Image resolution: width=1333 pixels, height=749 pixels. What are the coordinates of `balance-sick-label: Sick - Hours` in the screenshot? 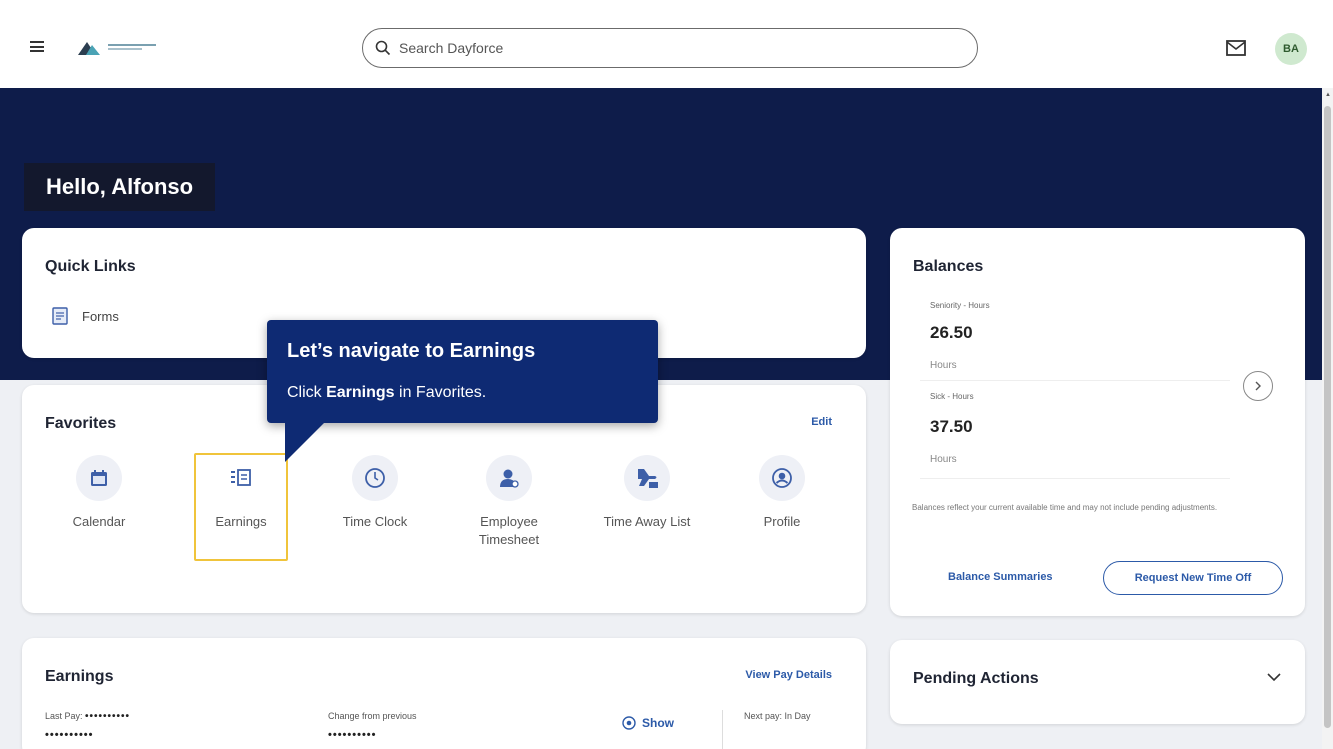 It's located at (952, 396).